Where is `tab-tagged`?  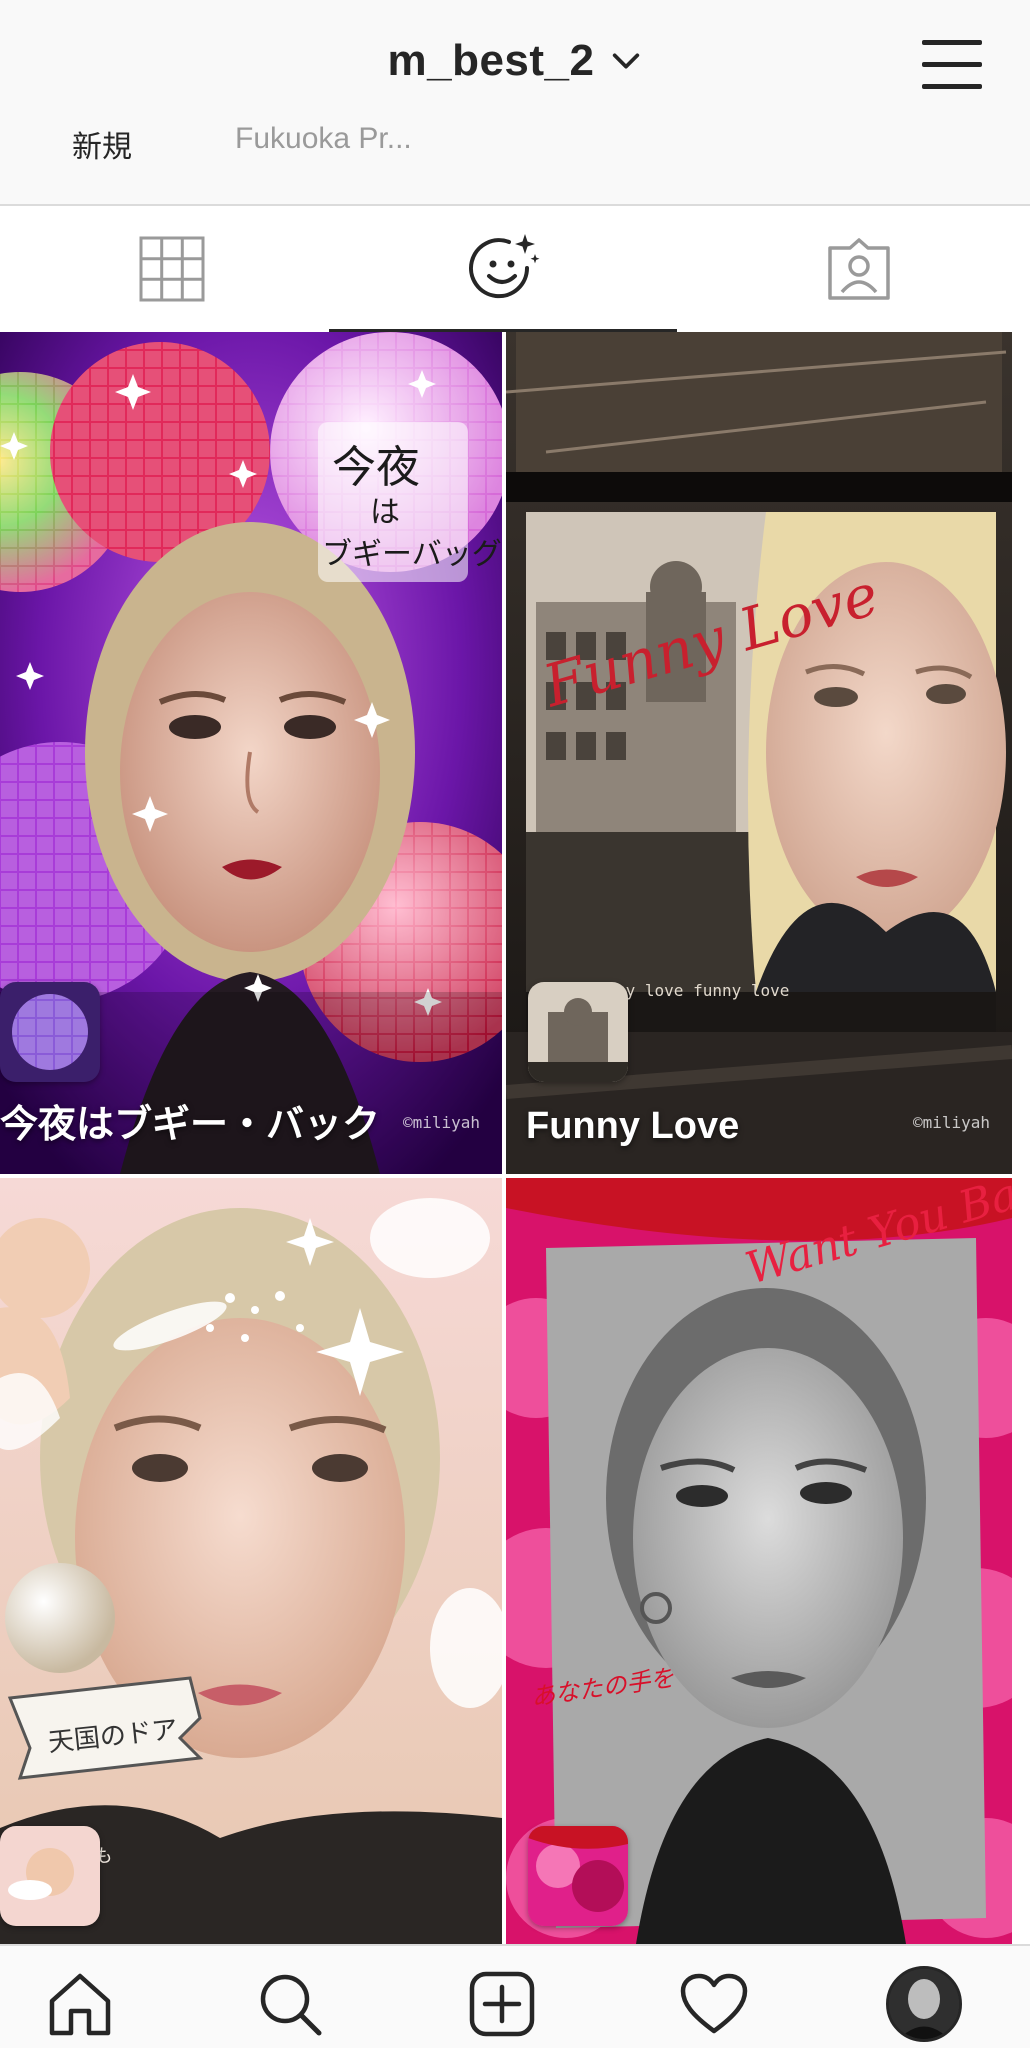
tab-tagged is located at coordinates (858, 269).